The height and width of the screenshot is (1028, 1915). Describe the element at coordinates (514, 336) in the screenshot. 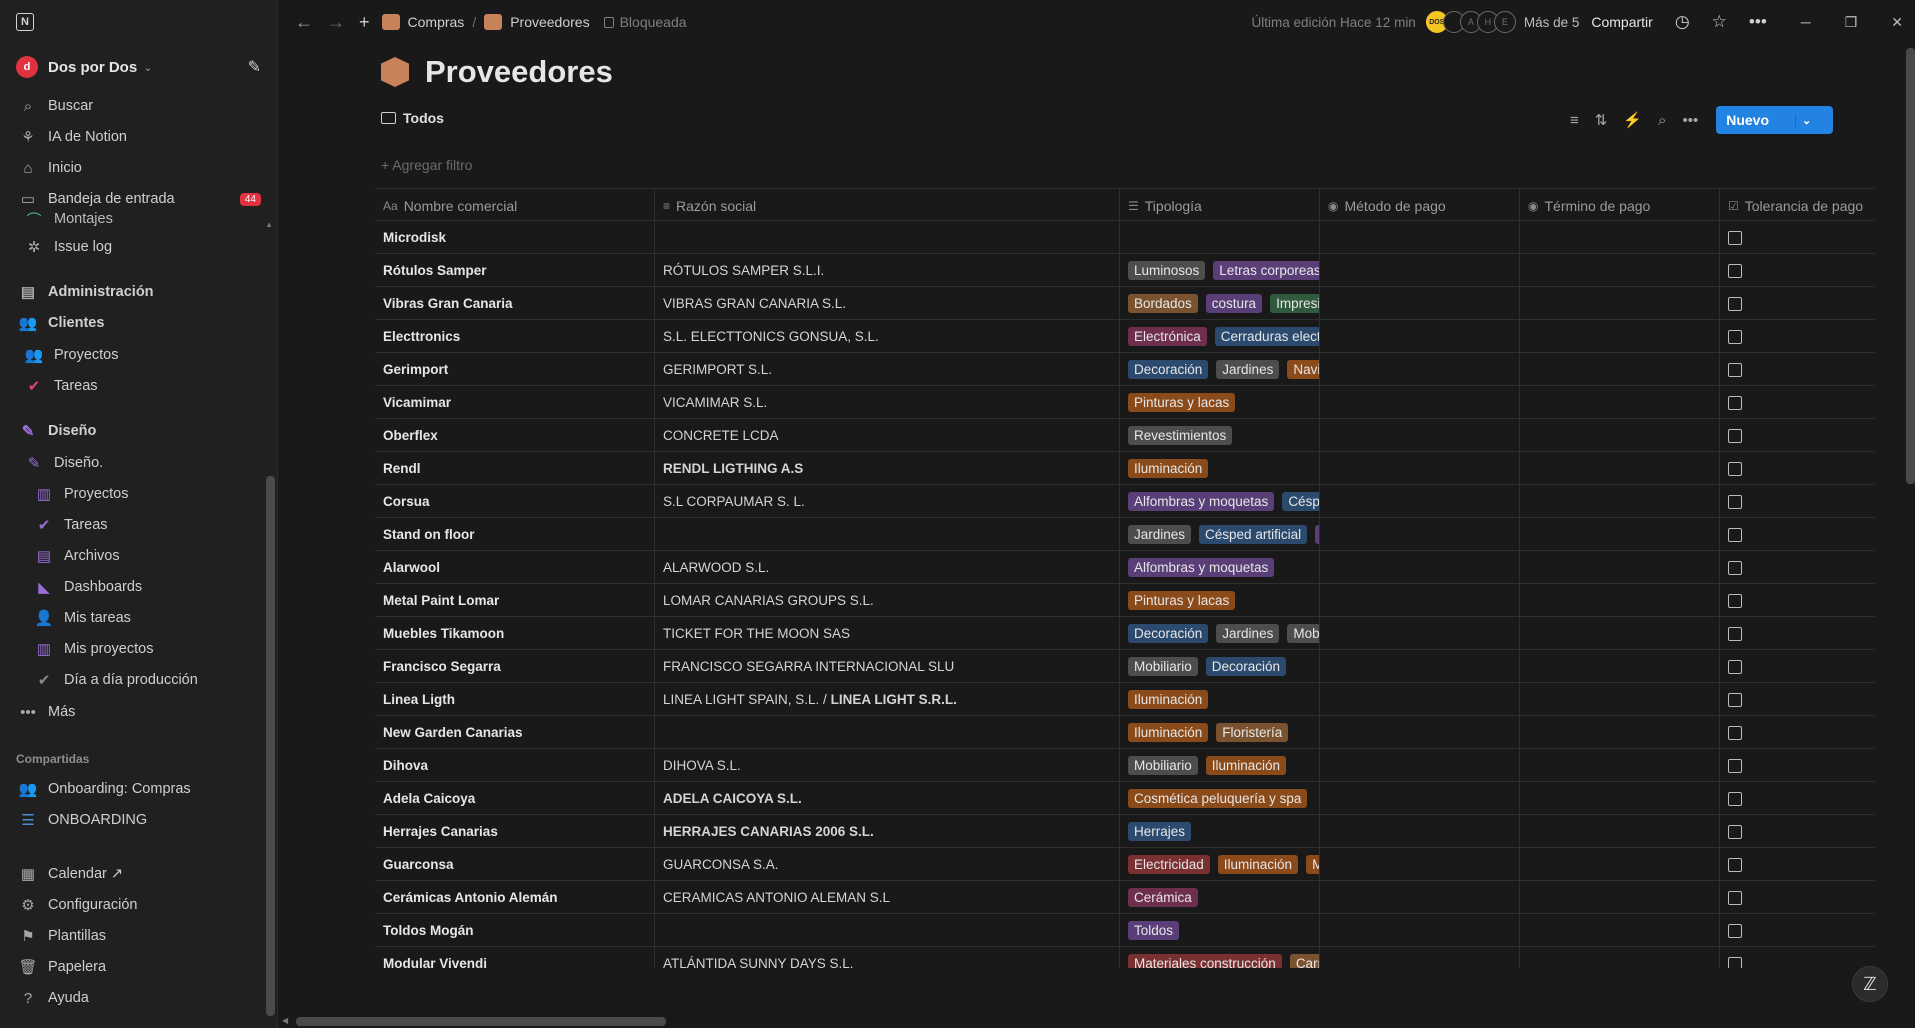

I see `cell-nombre-comercial: Electtronics` at that location.